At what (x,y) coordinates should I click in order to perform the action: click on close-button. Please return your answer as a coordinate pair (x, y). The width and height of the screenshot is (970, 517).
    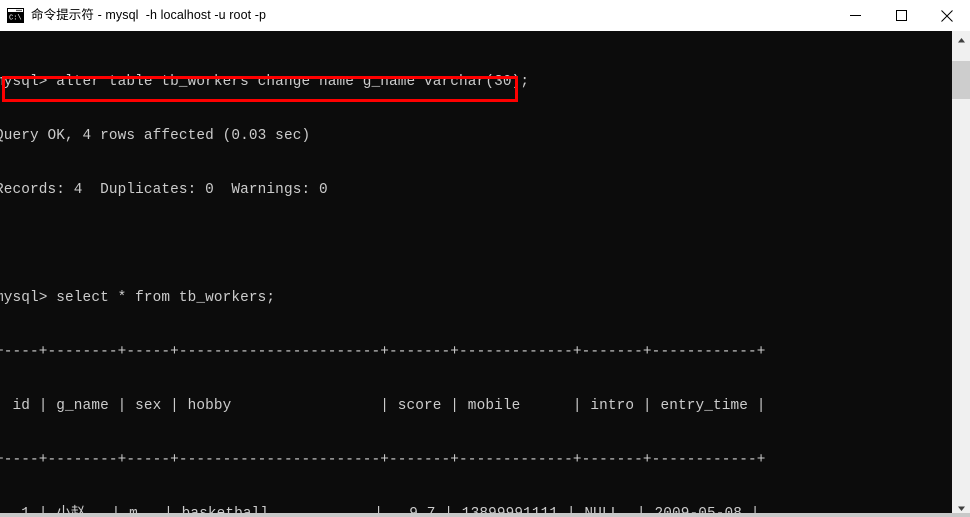
    Looking at the image, I should click on (947, 15).